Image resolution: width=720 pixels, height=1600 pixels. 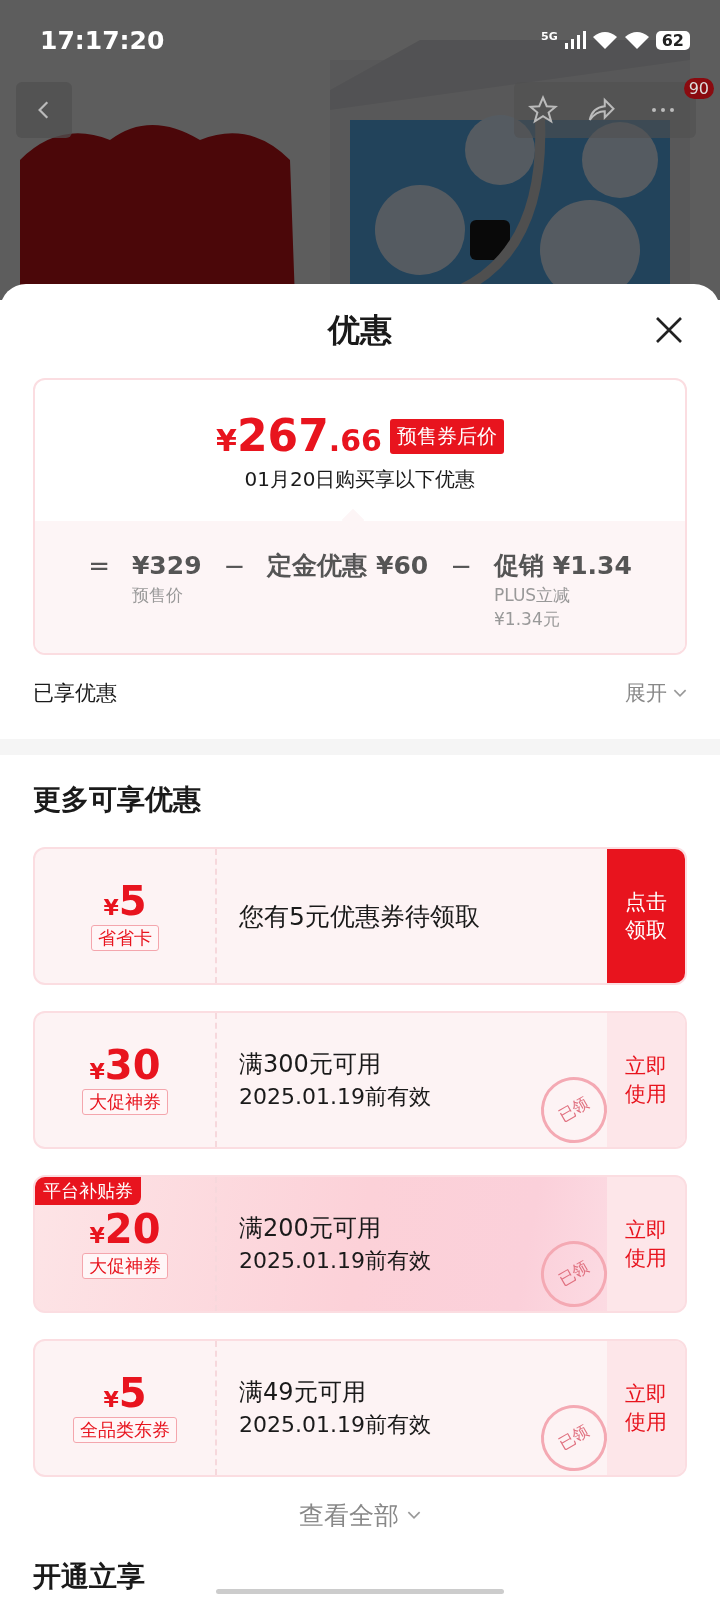 I want to click on section-title: 开通立享, so click(x=89, y=1577).